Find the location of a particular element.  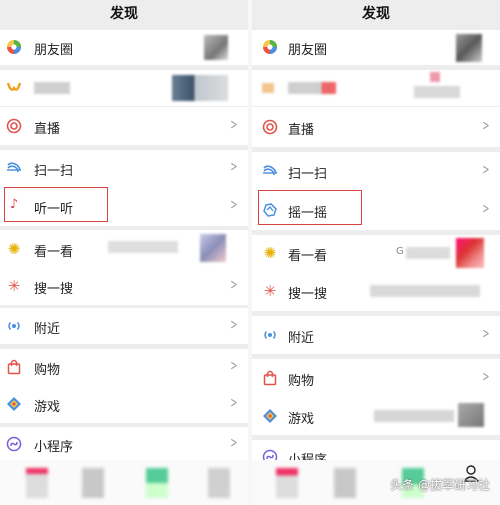

menu-item-games: 游戏 is located at coordinates (376, 416).